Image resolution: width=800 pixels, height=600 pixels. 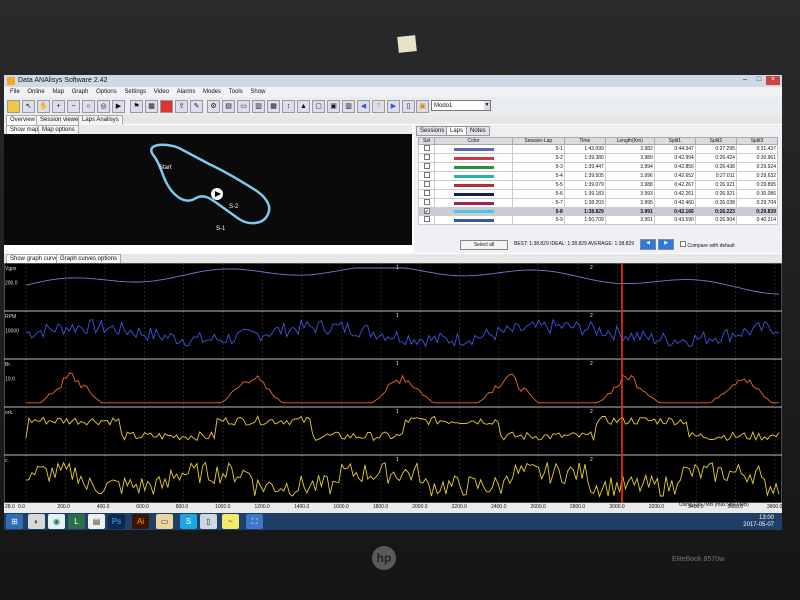 I want to click on export-icon: ⇪, so click(x=181, y=106).